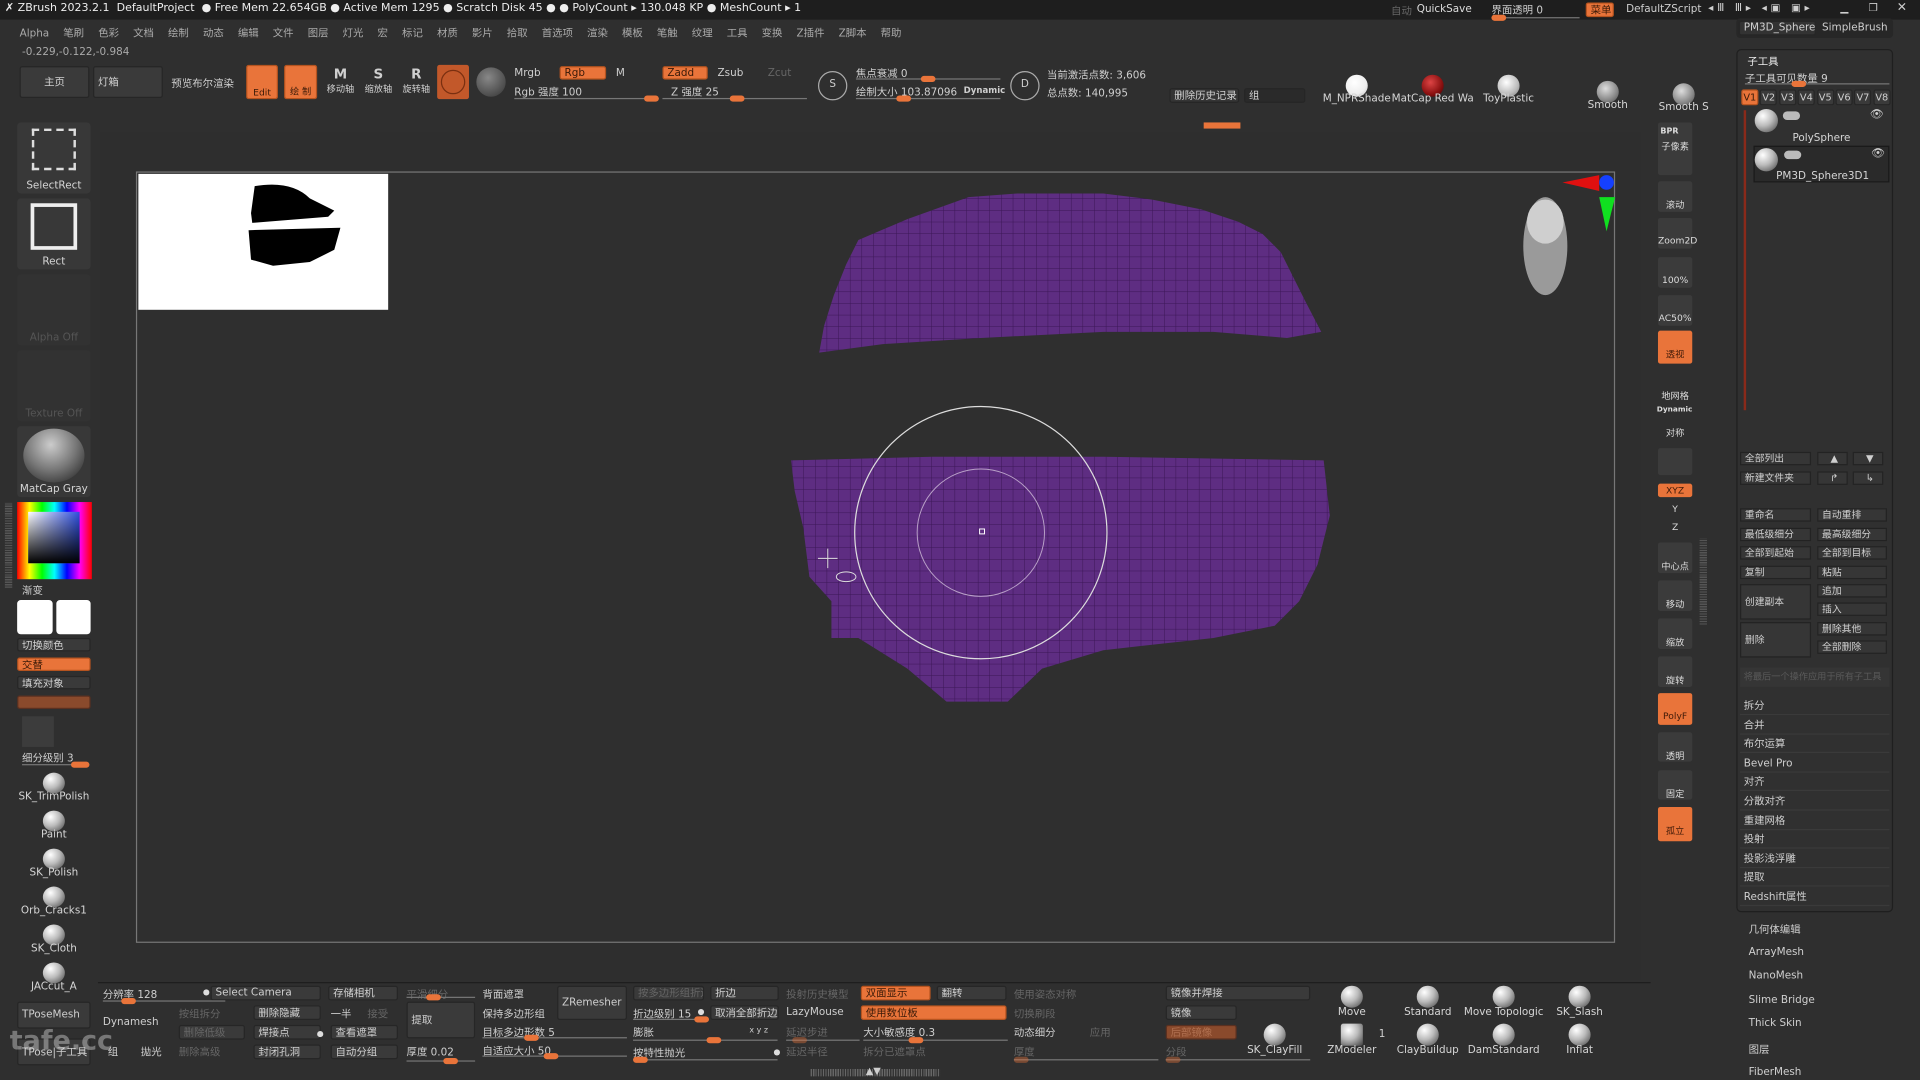 The height and width of the screenshot is (1080, 1920). Describe the element at coordinates (377, 1014) in the screenshot. I see `accept-label: 接受` at that location.